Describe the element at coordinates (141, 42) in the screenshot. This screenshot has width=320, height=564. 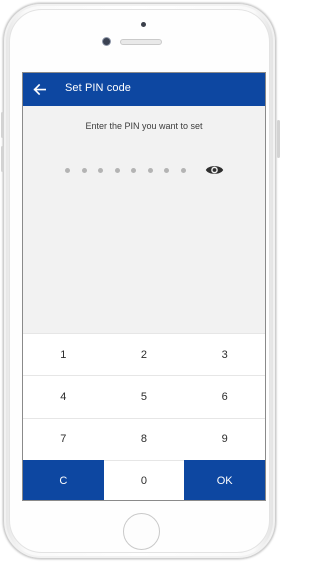
I see `earpiece-speaker` at that location.